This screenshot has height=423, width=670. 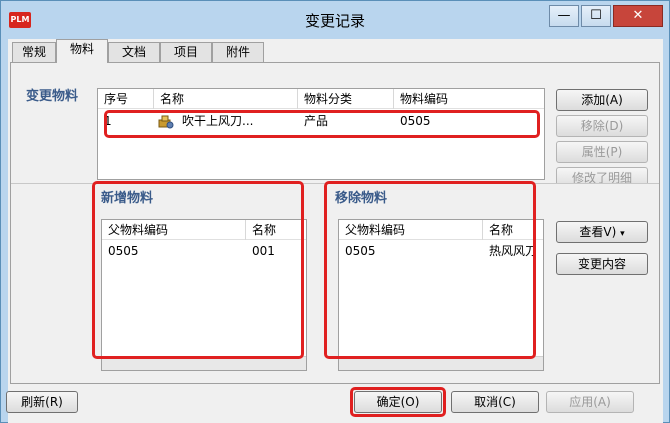 What do you see at coordinates (590, 402) in the screenshot?
I see `apply-button: 应用(A)` at bounding box center [590, 402].